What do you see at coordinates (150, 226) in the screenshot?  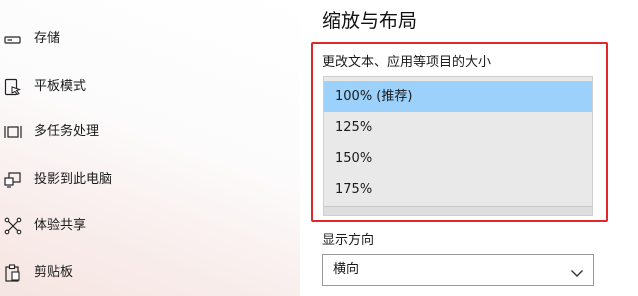 I see `sidebar-item-shared-experiences: 体验共享` at bounding box center [150, 226].